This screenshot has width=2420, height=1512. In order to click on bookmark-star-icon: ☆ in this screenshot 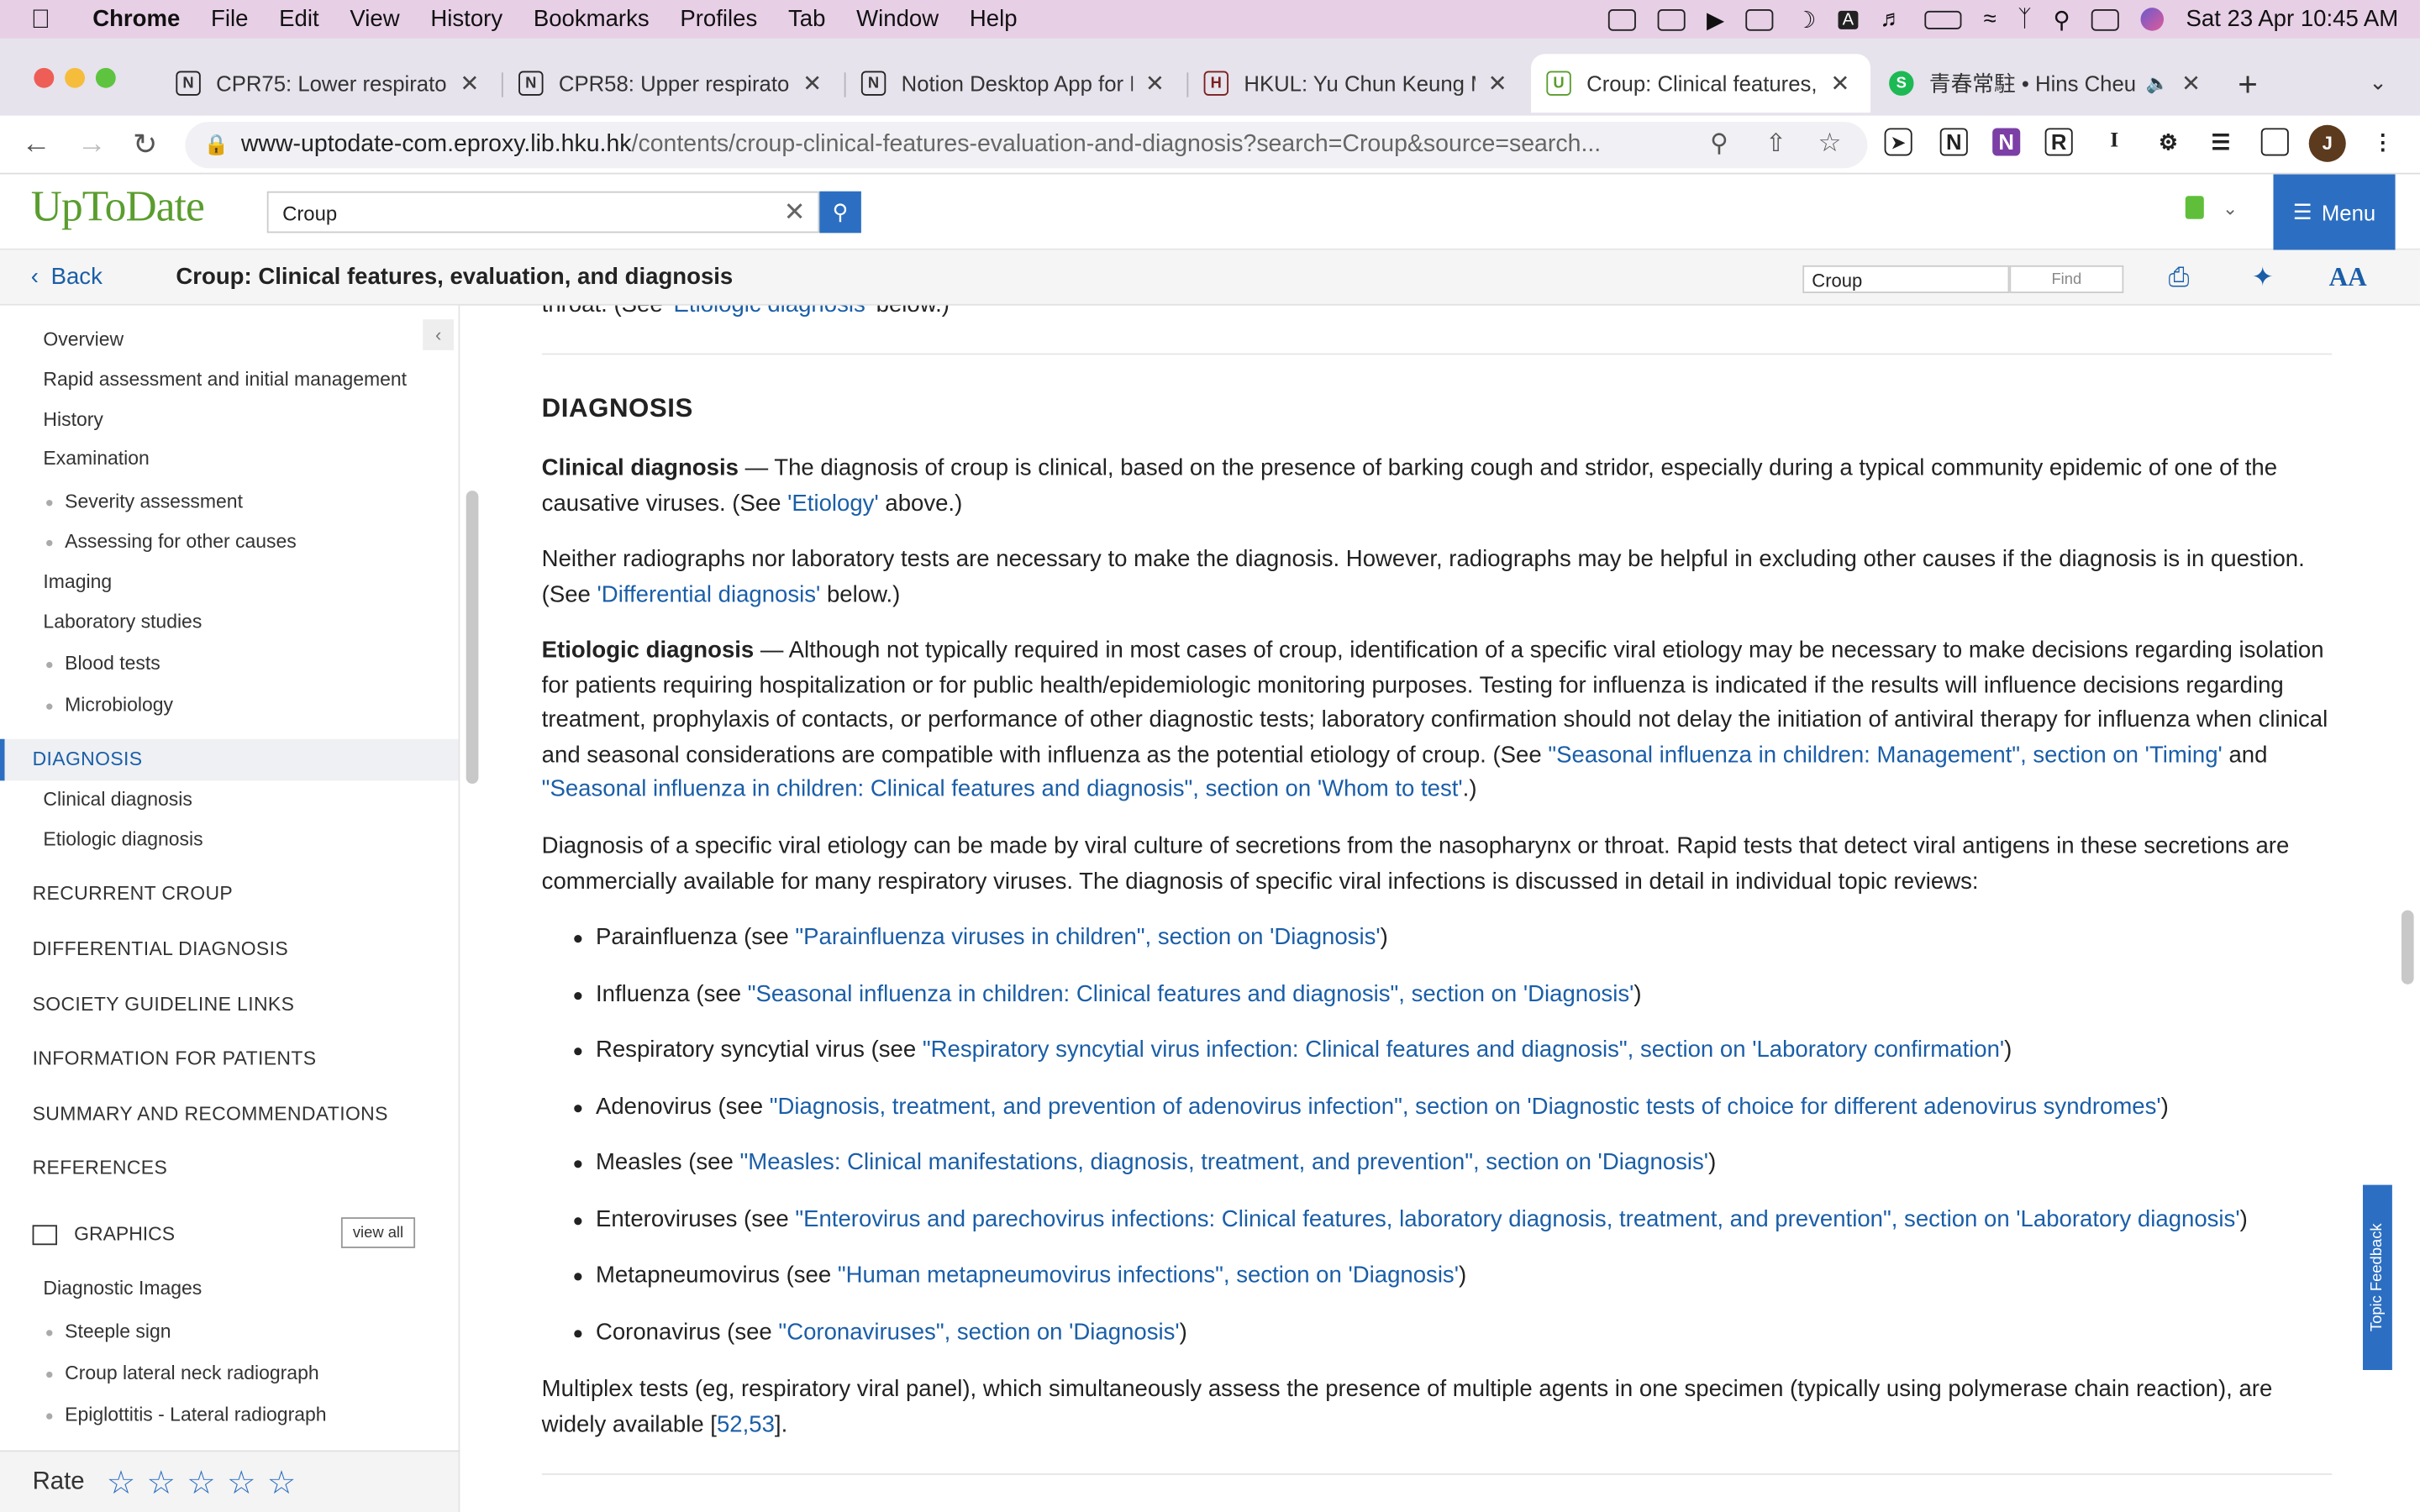, I will do `click(1830, 143)`.